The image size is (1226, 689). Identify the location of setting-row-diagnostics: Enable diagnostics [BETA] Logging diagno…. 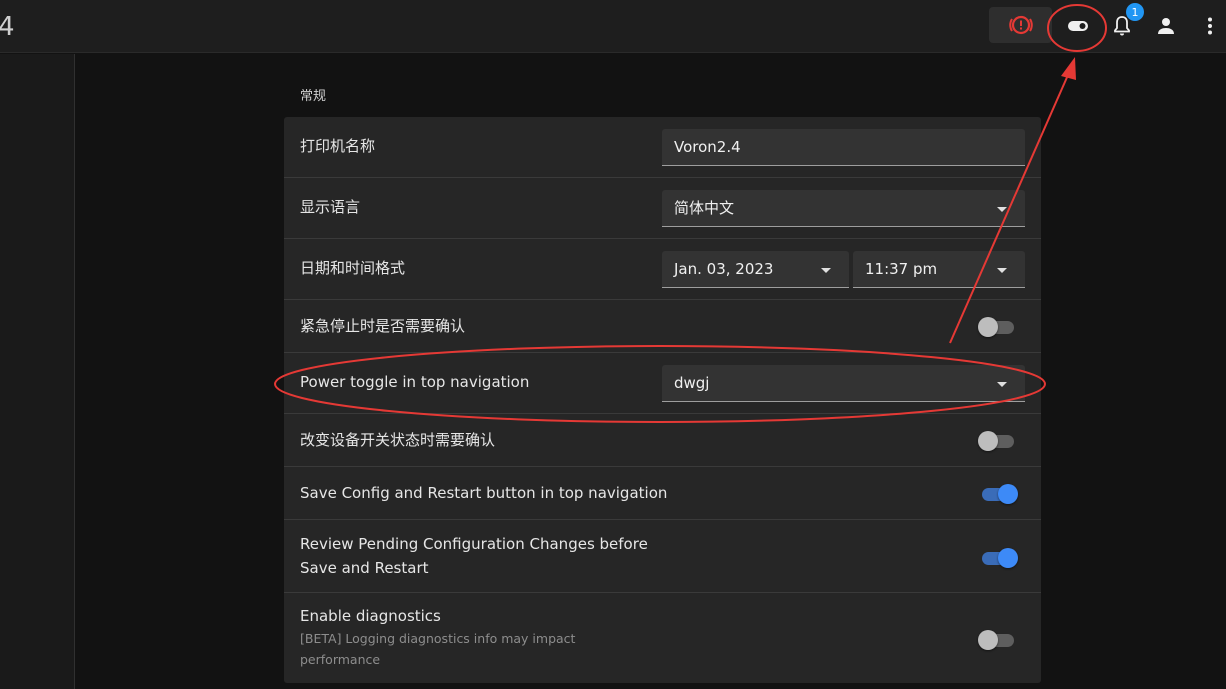
(662, 638).